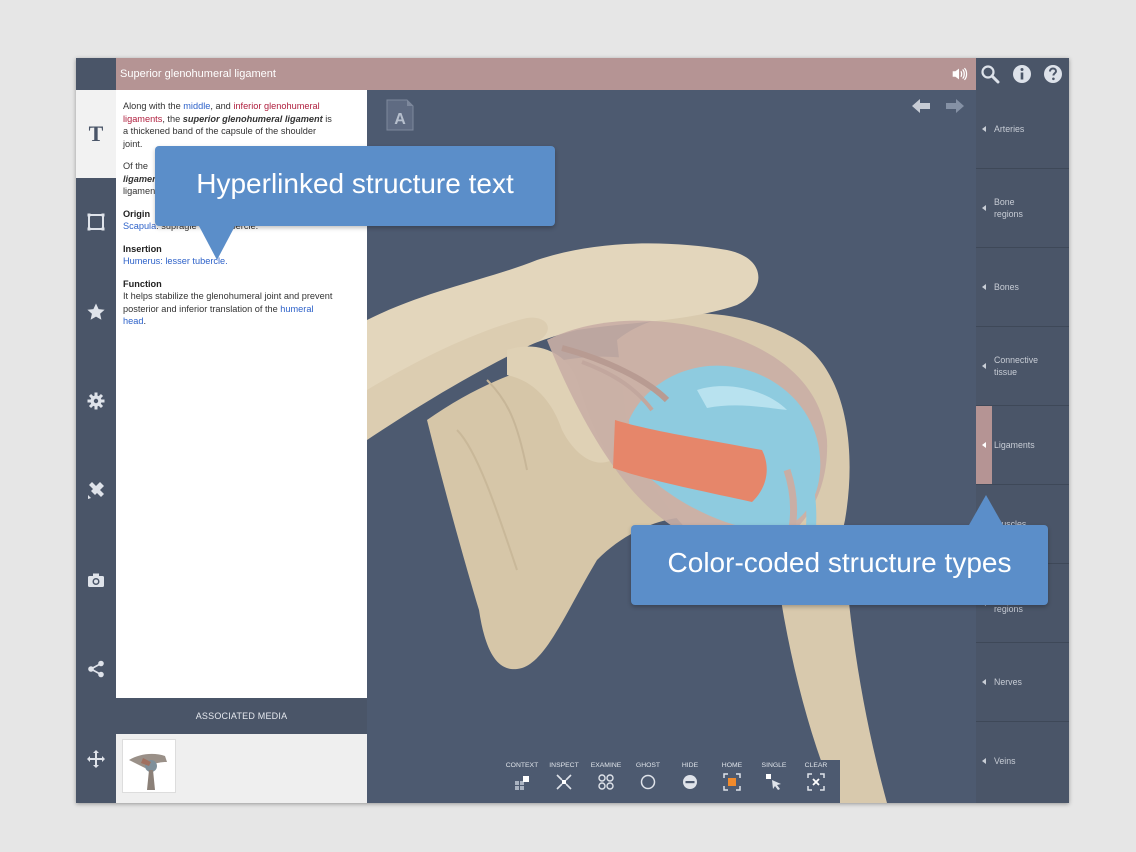  I want to click on frame-tab, so click(96, 222).